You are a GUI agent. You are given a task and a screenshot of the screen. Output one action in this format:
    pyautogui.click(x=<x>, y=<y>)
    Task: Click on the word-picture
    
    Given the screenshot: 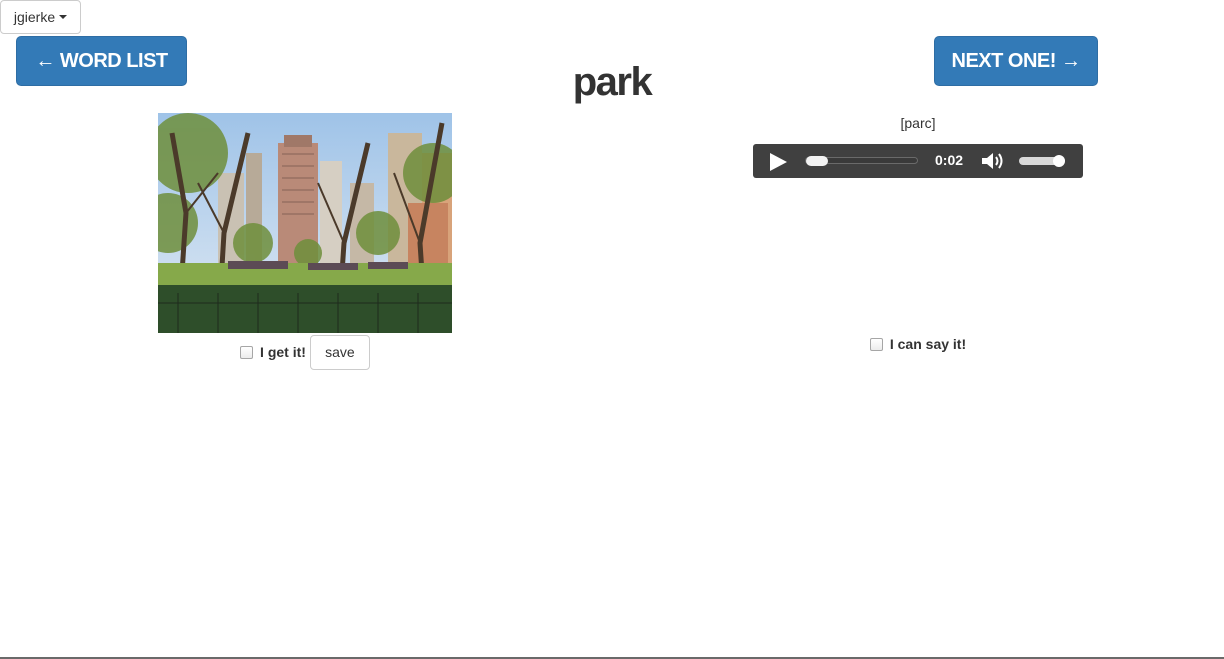 What is the action you would take?
    pyautogui.click(x=305, y=223)
    